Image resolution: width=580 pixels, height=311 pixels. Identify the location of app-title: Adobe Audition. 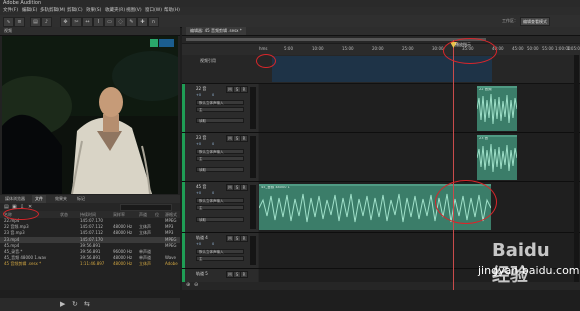
(22, 3).